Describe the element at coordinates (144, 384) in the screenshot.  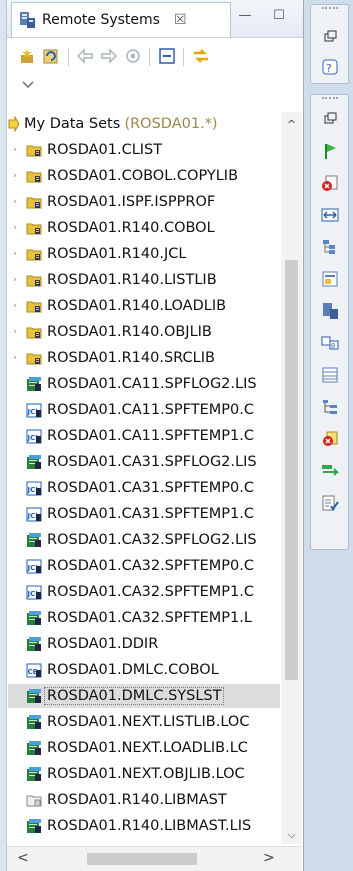
I see `tree-item: ROSDA01.CA11.SPFLOG2.LIS` at that location.